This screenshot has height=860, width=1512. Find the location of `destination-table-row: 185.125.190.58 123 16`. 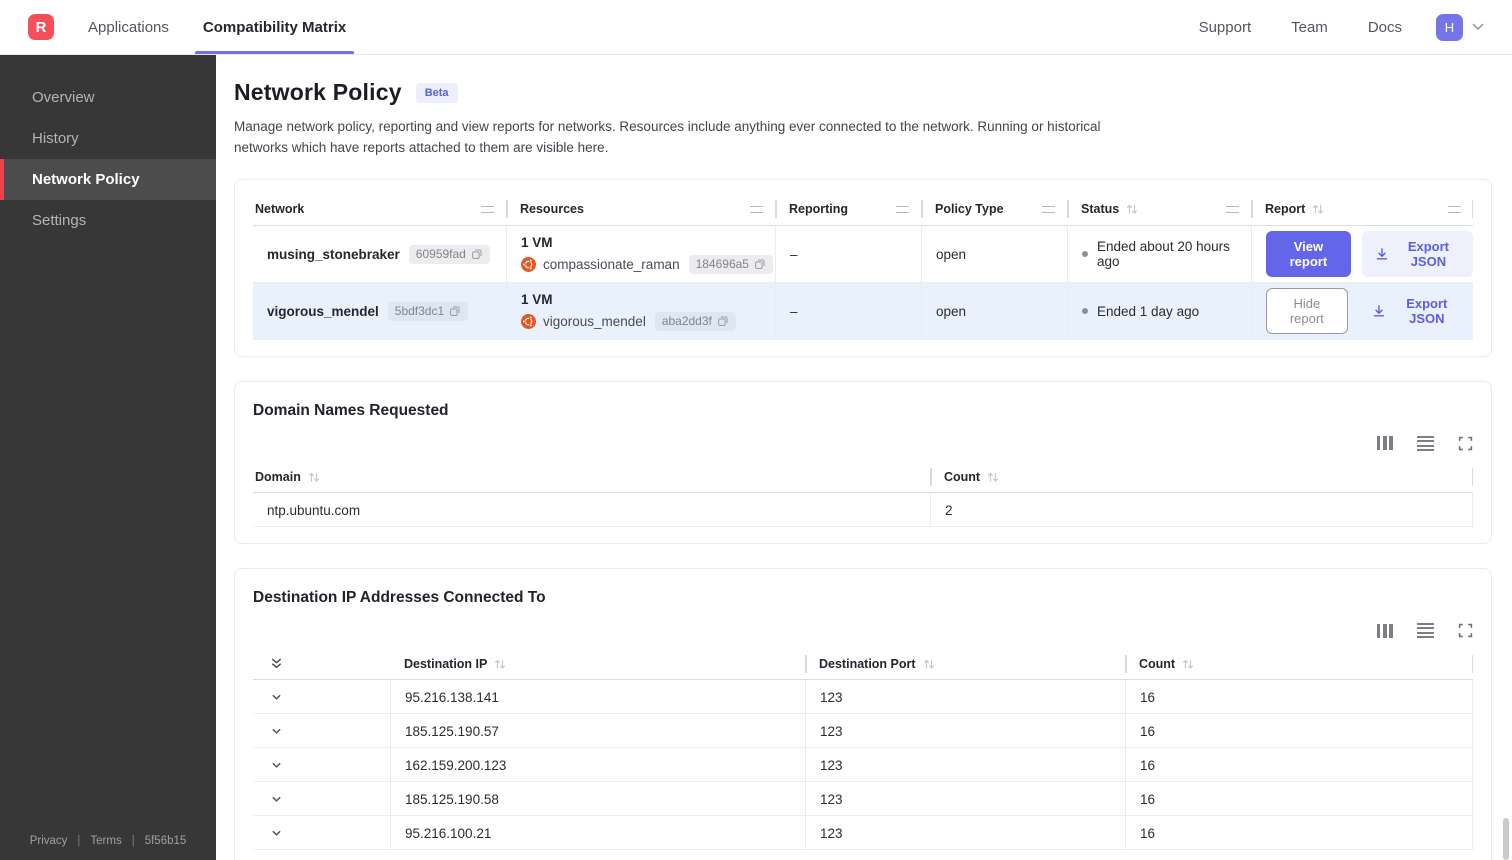

destination-table-row: 185.125.190.58 123 16 is located at coordinates (863, 799).